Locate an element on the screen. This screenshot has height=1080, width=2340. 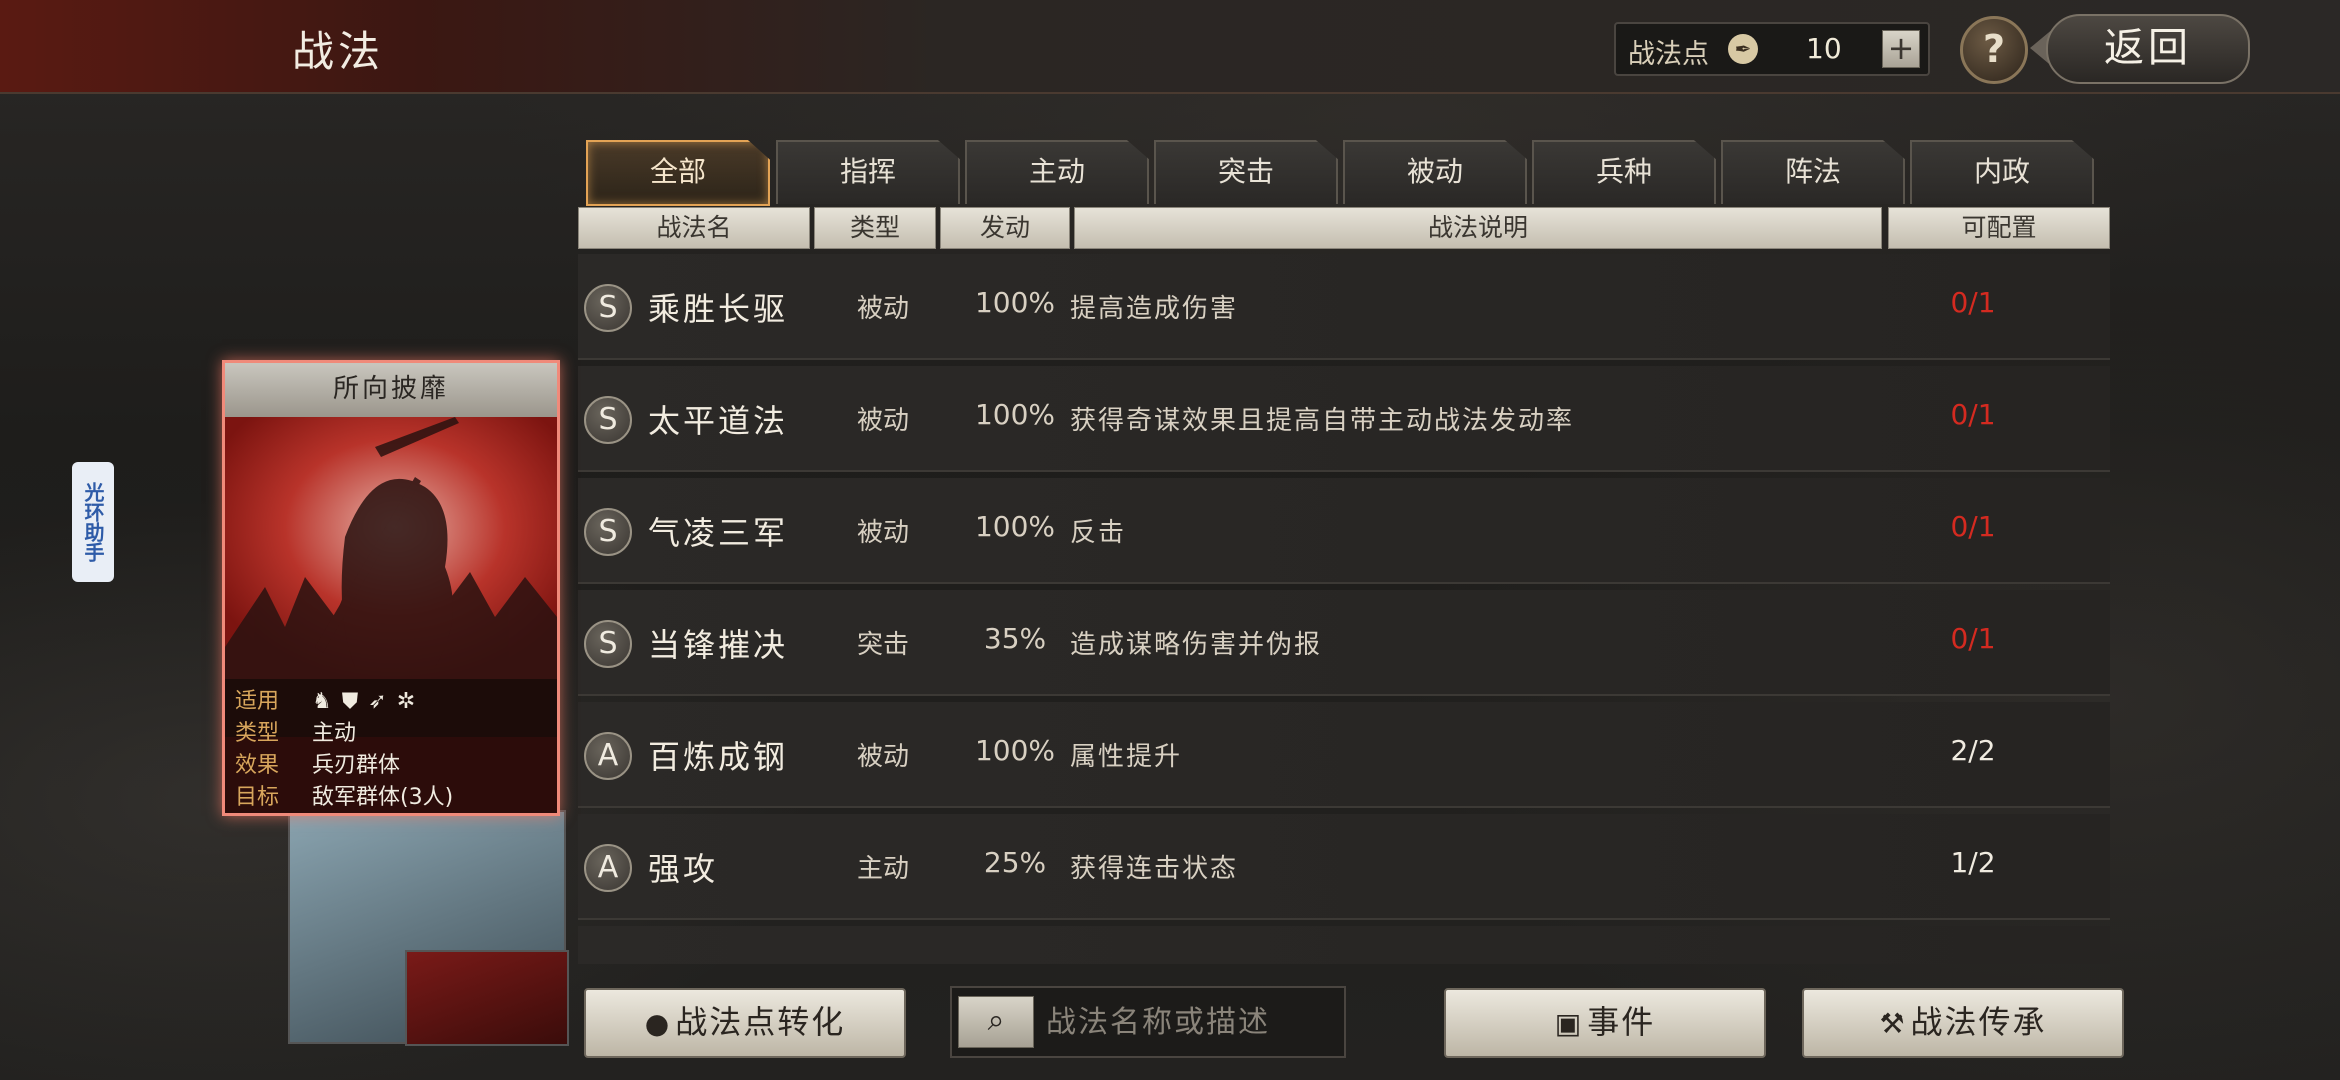
flame-icon: ● is located at coordinates (658, 1023).